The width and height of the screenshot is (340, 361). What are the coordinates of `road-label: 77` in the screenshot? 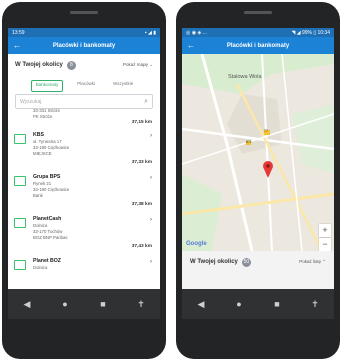 It's located at (266, 131).